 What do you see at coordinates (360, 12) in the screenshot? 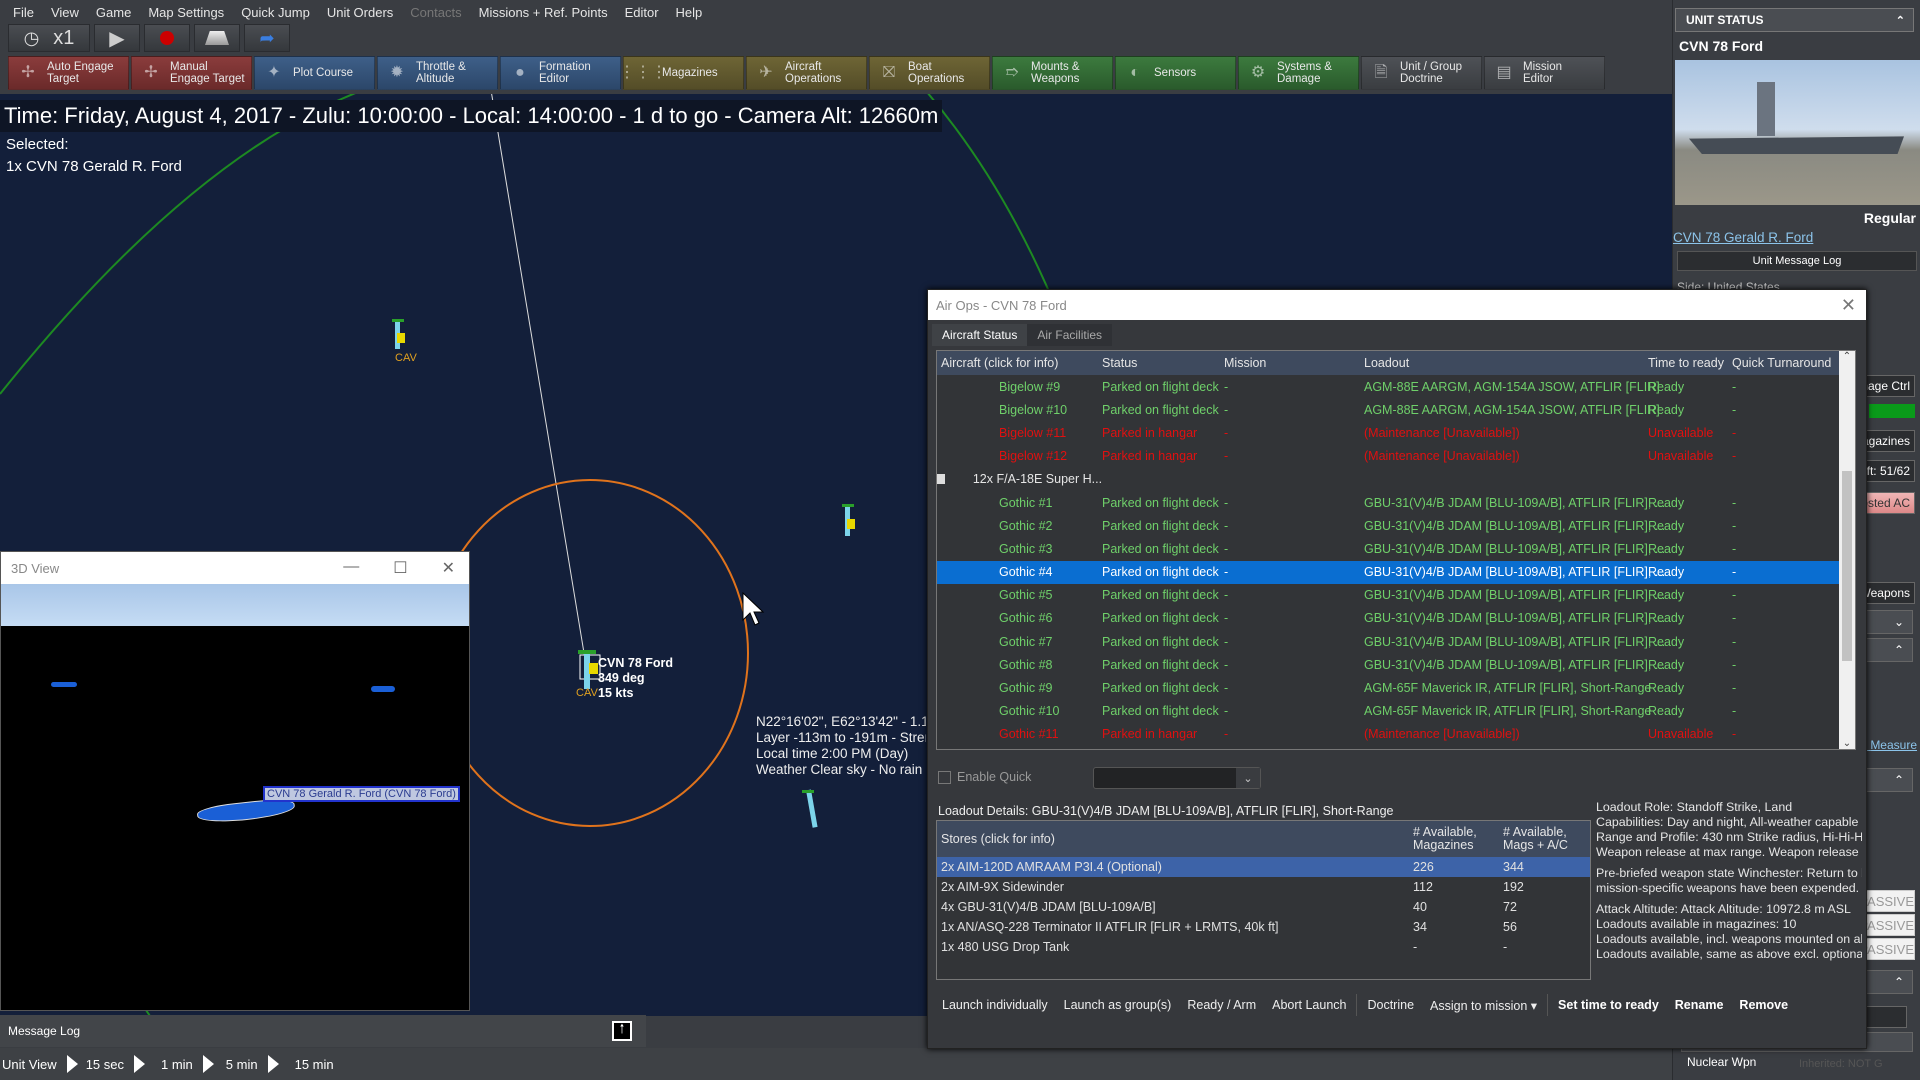
I see `menu-unit-orders: Unit Orders` at bounding box center [360, 12].